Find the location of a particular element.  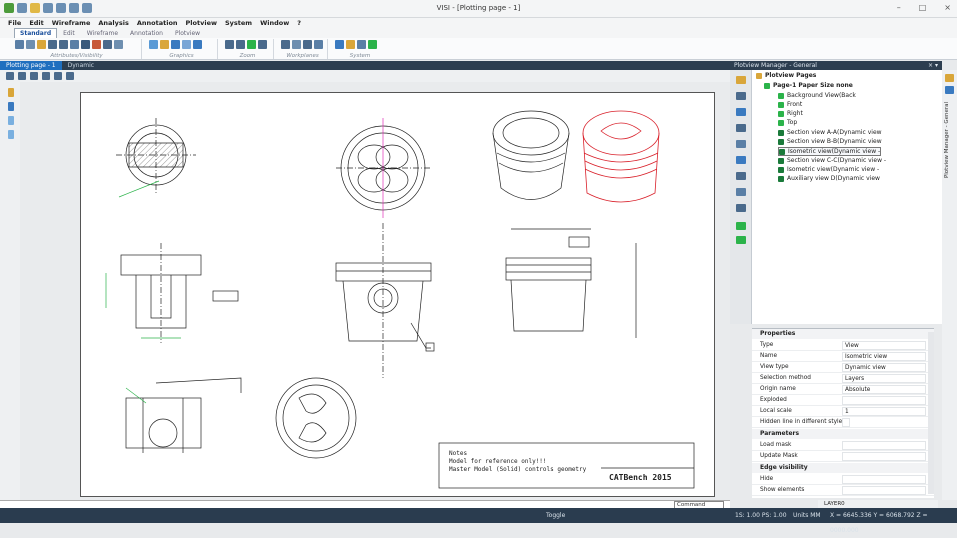

menu-plotview: Plotview is located at coordinates (201, 23).